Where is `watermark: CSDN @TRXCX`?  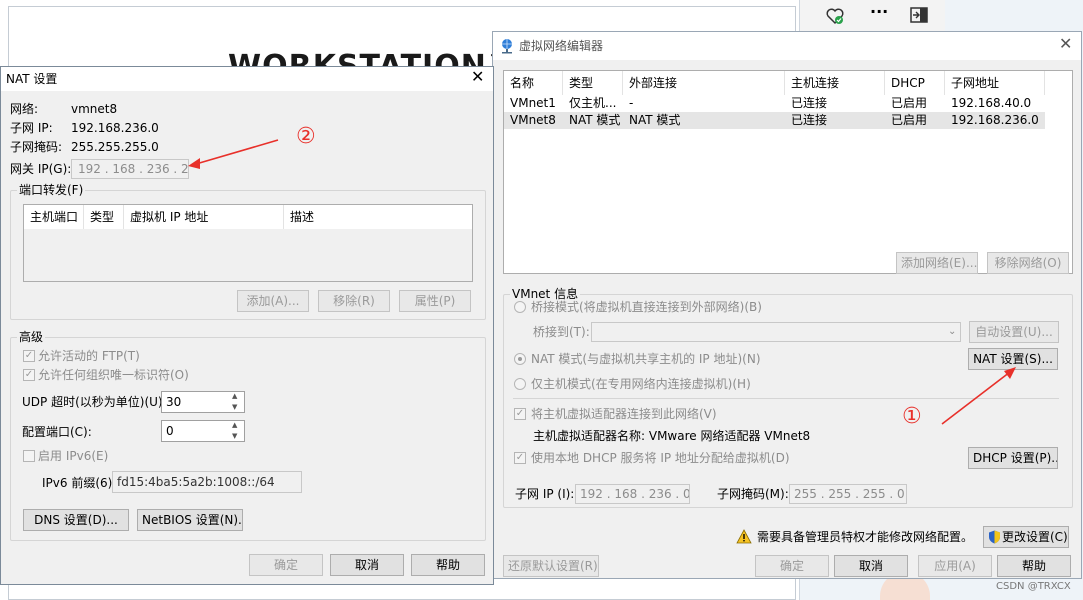 watermark: CSDN @TRXCX is located at coordinates (1033, 586).